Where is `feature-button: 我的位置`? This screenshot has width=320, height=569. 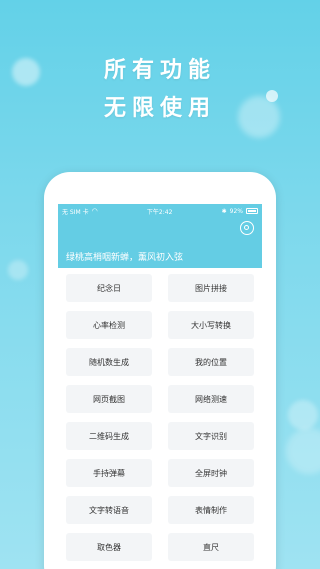
feature-button: 我的位置 is located at coordinates (211, 362).